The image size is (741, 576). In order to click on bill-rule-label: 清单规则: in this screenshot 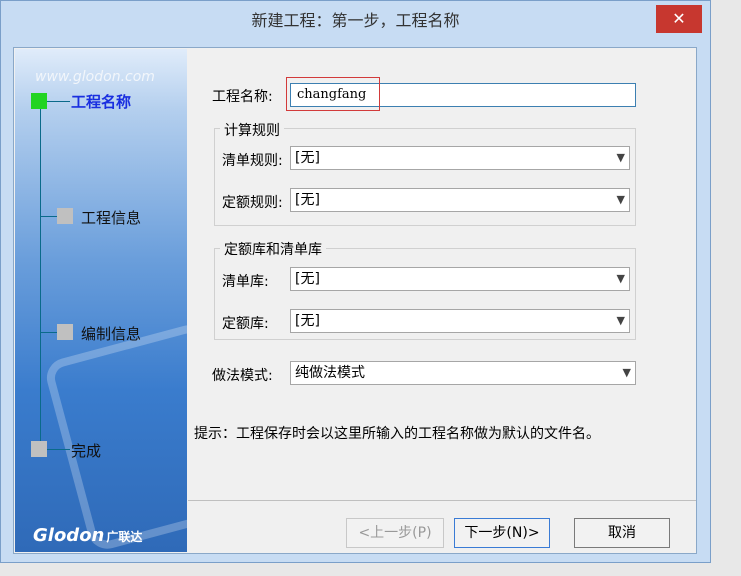, I will do `click(252, 161)`.